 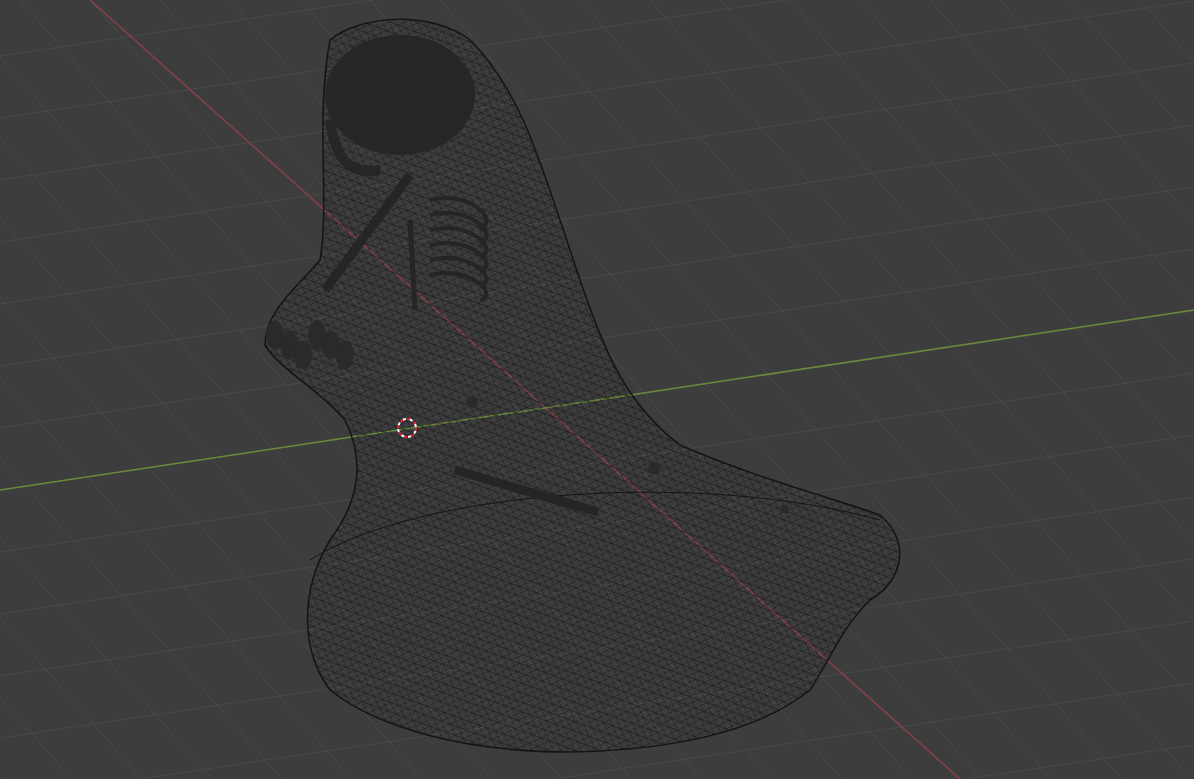 I want to click on crosshair-cursor-icon, so click(x=407, y=428).